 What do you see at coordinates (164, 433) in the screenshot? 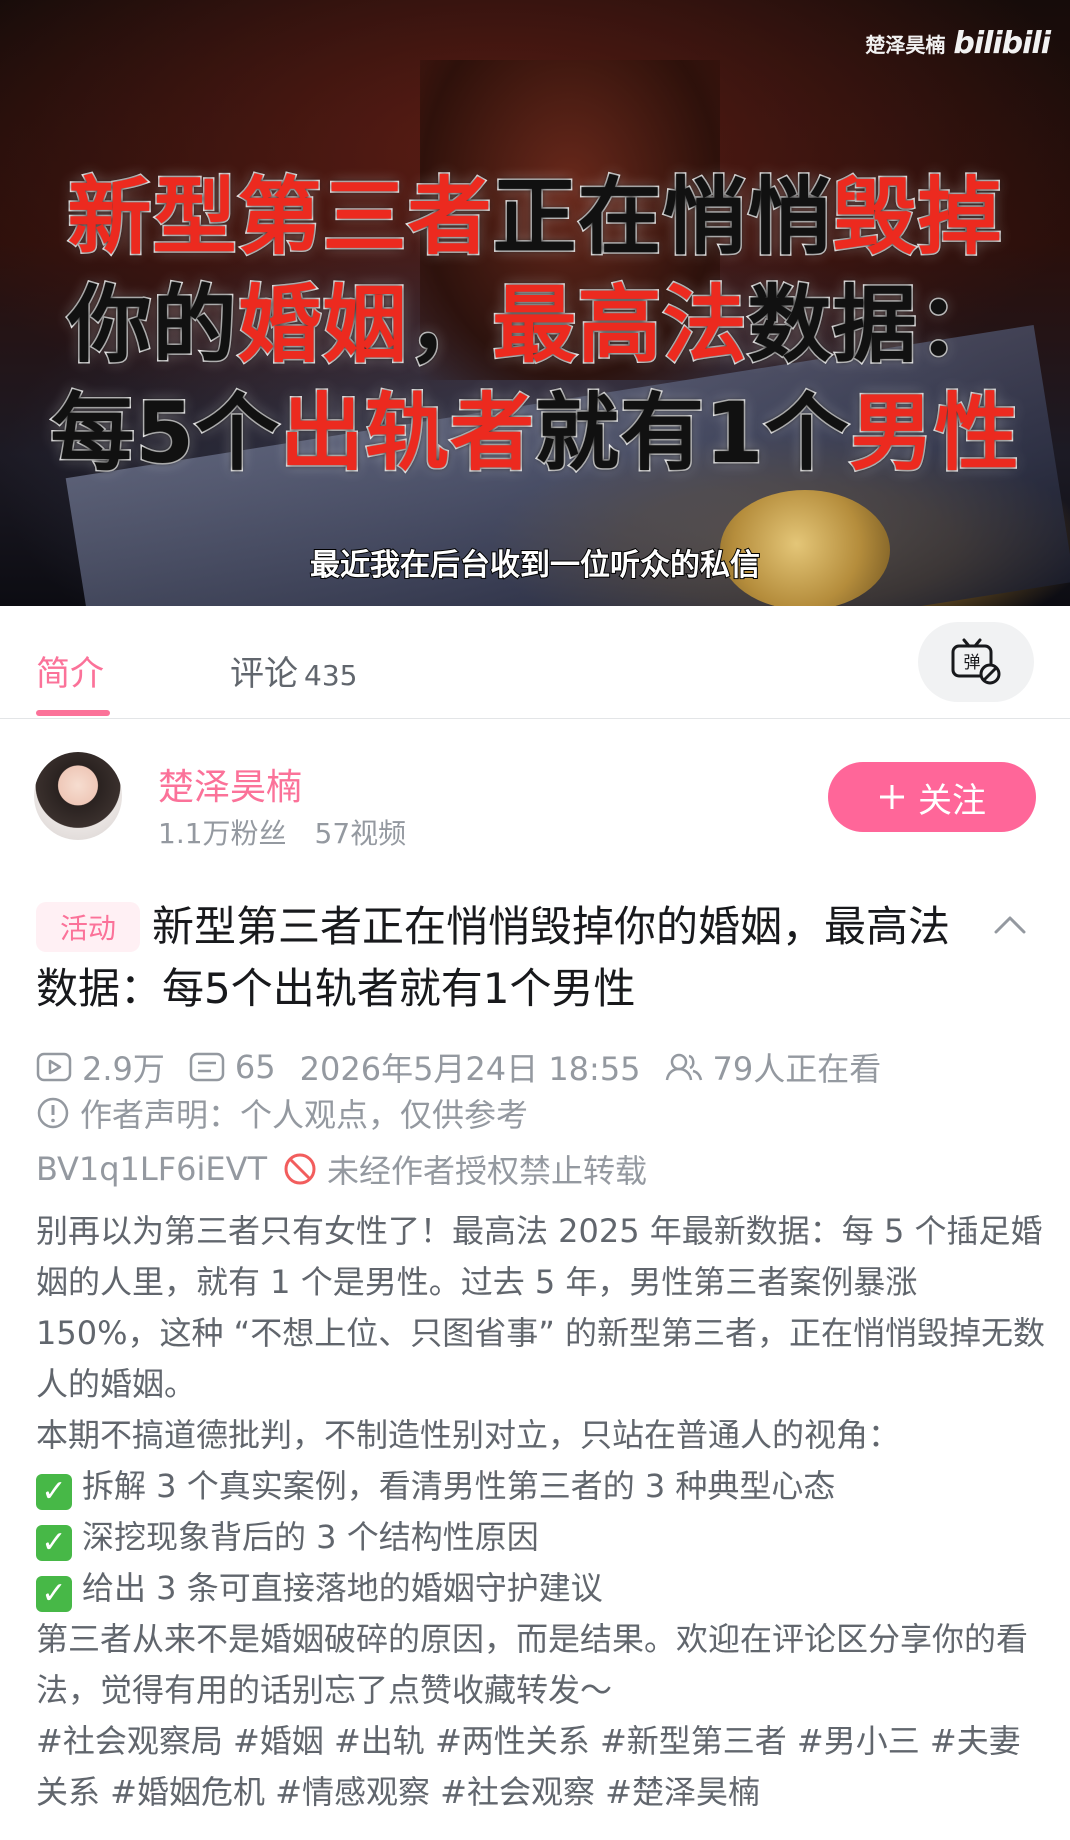
I see `cover-text: 每5个` at bounding box center [164, 433].